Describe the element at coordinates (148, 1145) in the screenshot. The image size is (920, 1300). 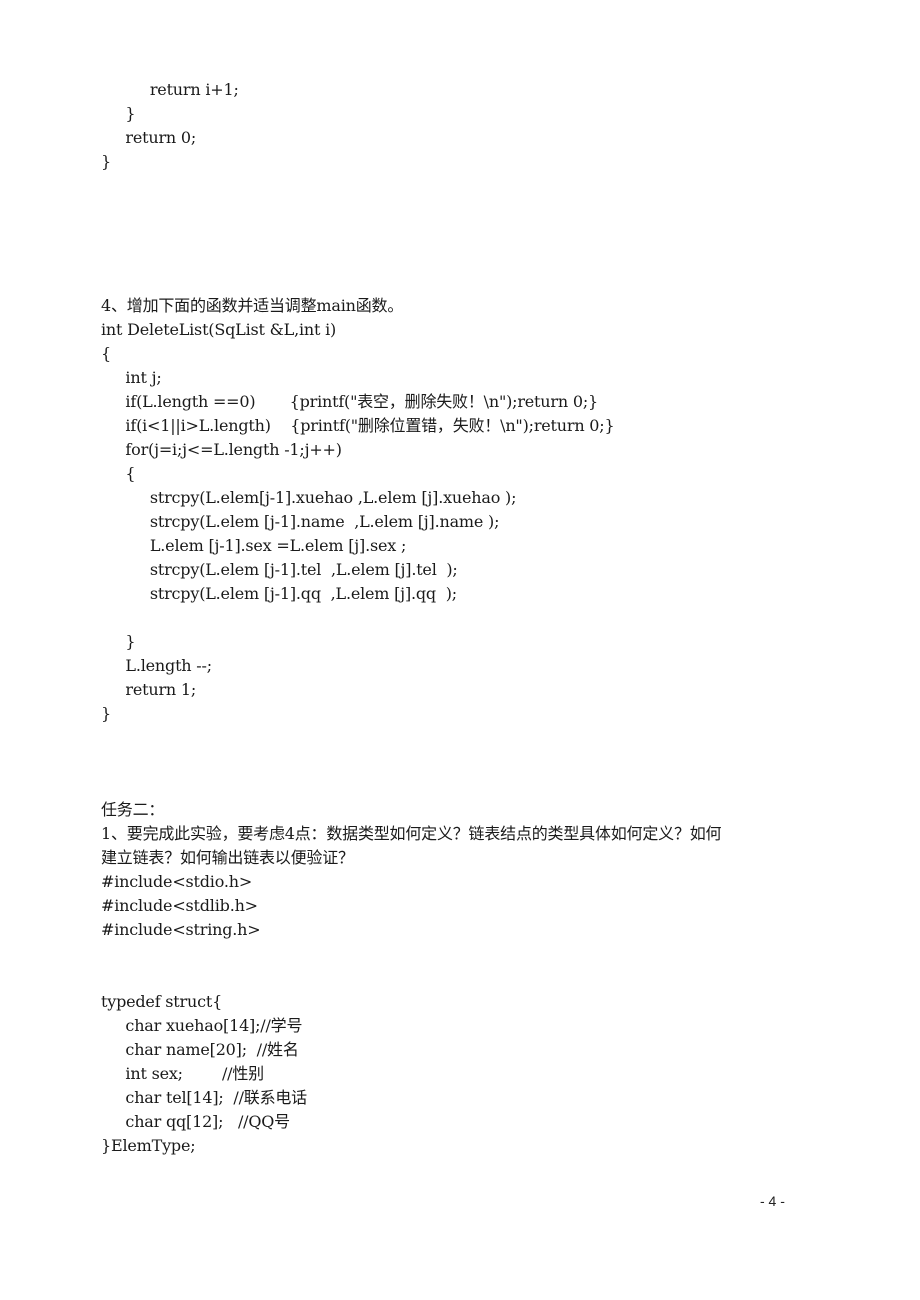
I see `code-line: }ElemType;` at that location.